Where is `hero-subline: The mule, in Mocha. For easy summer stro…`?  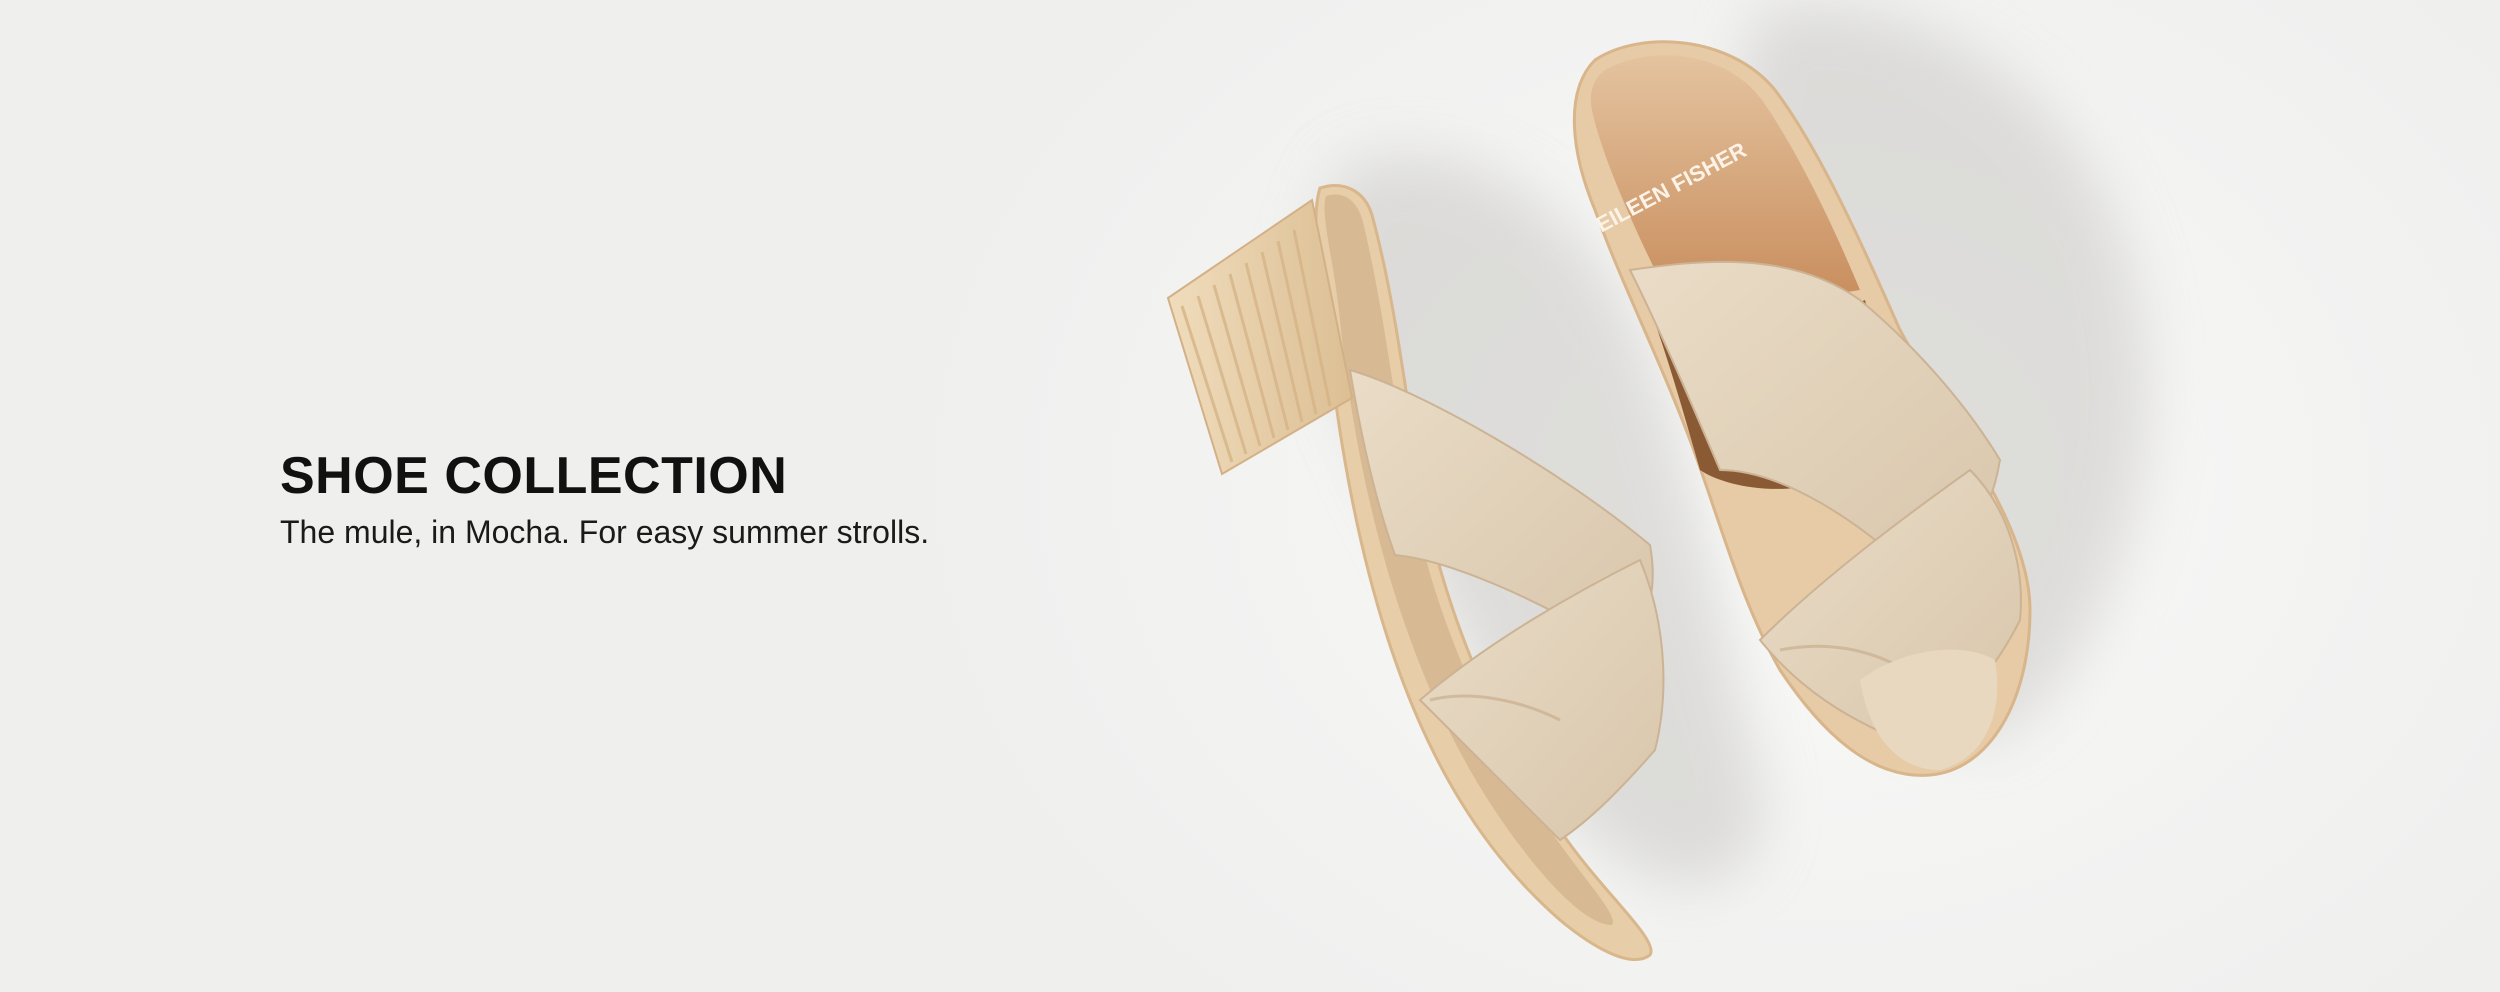 hero-subline: The mule, in Mocha. For easy summer stro… is located at coordinates (605, 532).